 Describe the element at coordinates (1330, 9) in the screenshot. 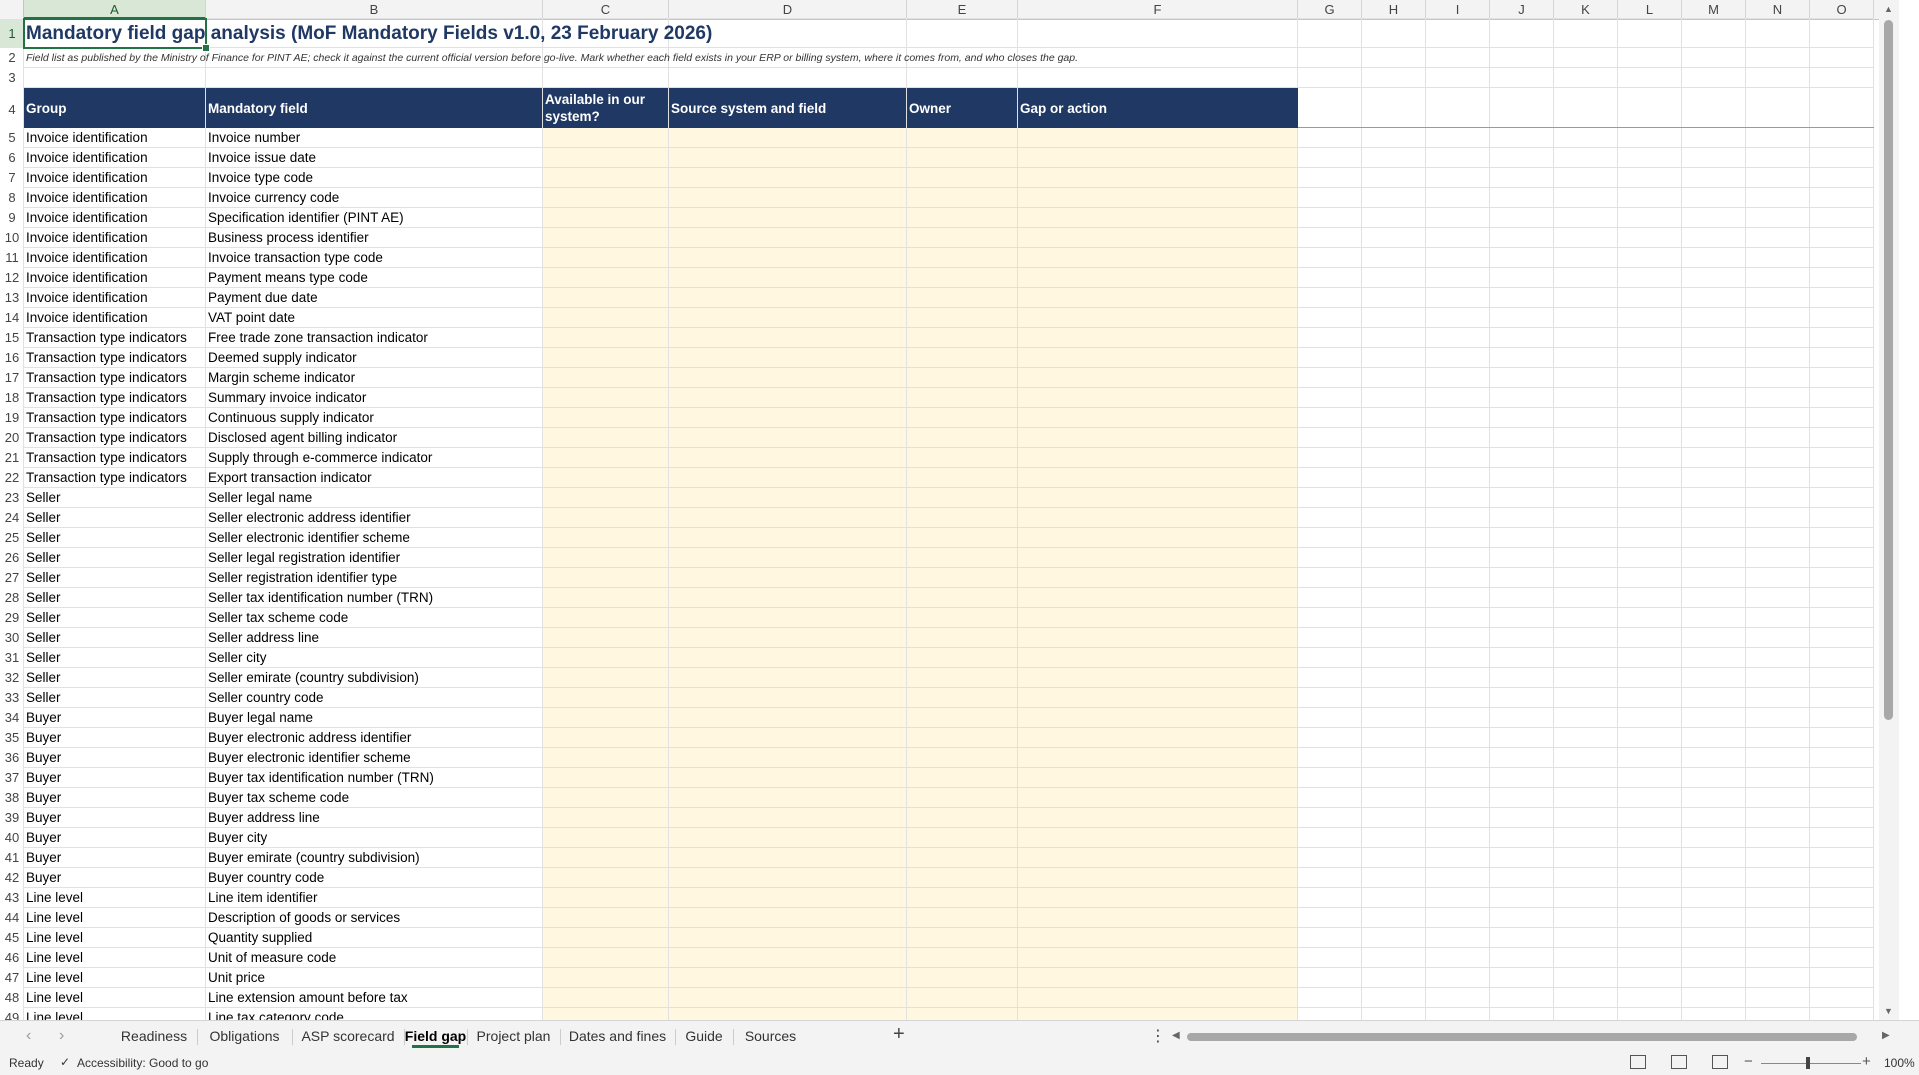

I see `column-header-g: G` at that location.